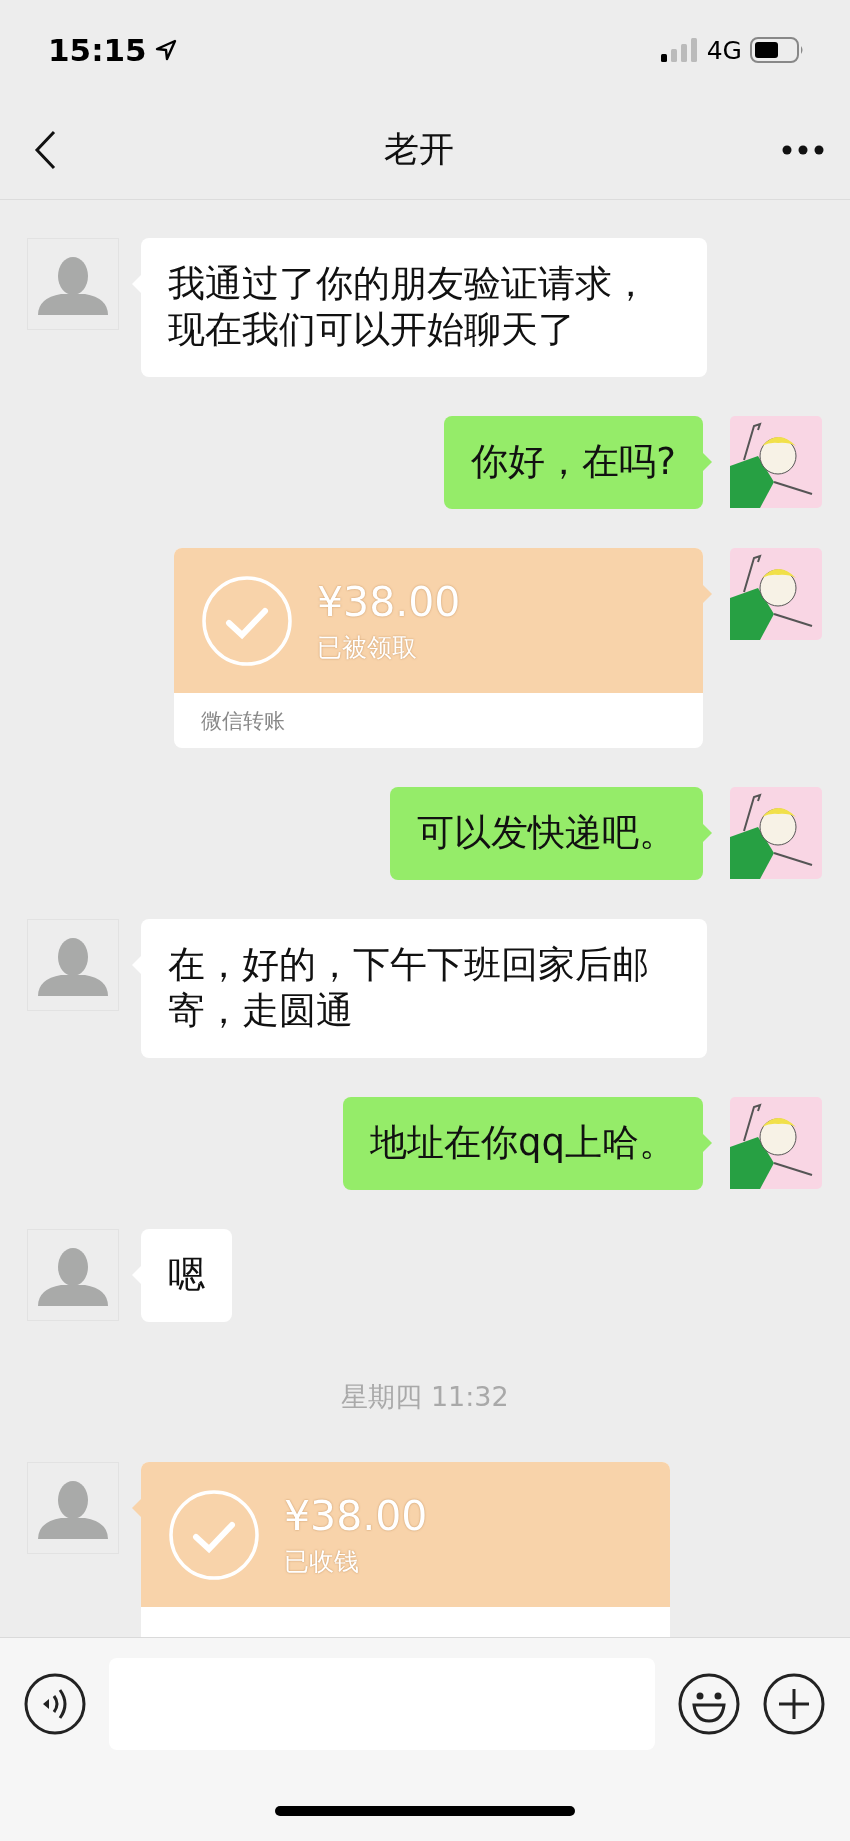 The height and width of the screenshot is (1841, 850). I want to click on chat-title: 老开, so click(419, 149).